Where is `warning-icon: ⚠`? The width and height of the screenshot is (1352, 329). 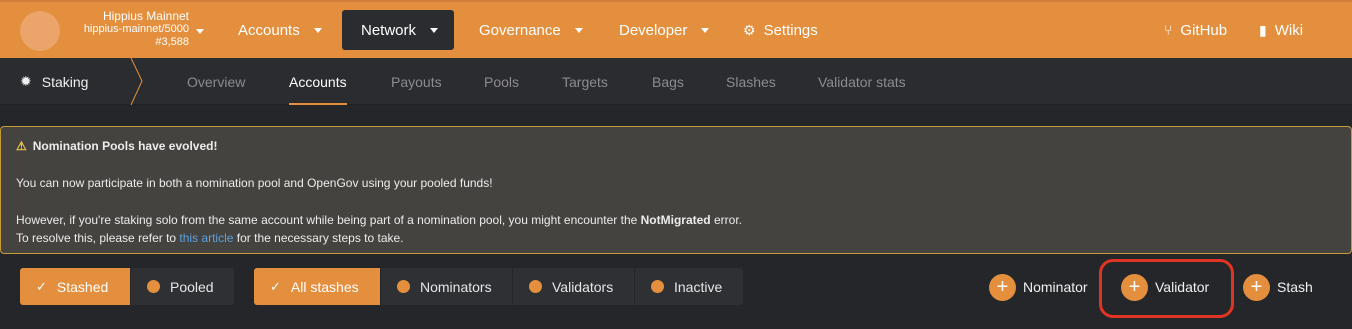 warning-icon: ⚠ is located at coordinates (21, 146).